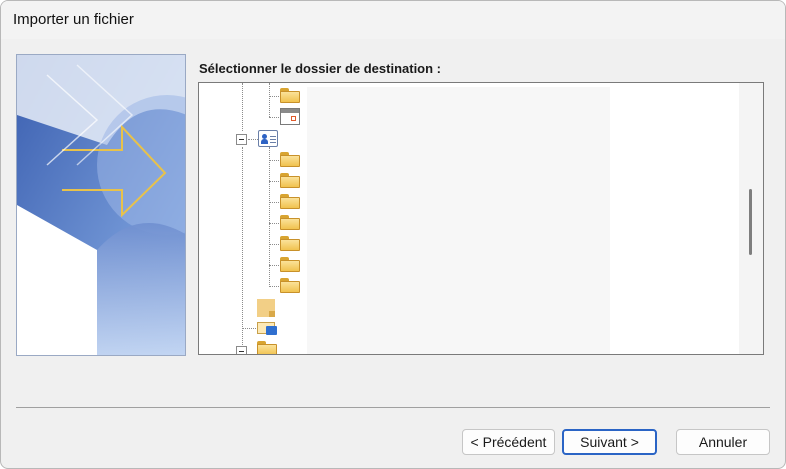  I want to click on next-button: Suivant >, so click(609, 442).